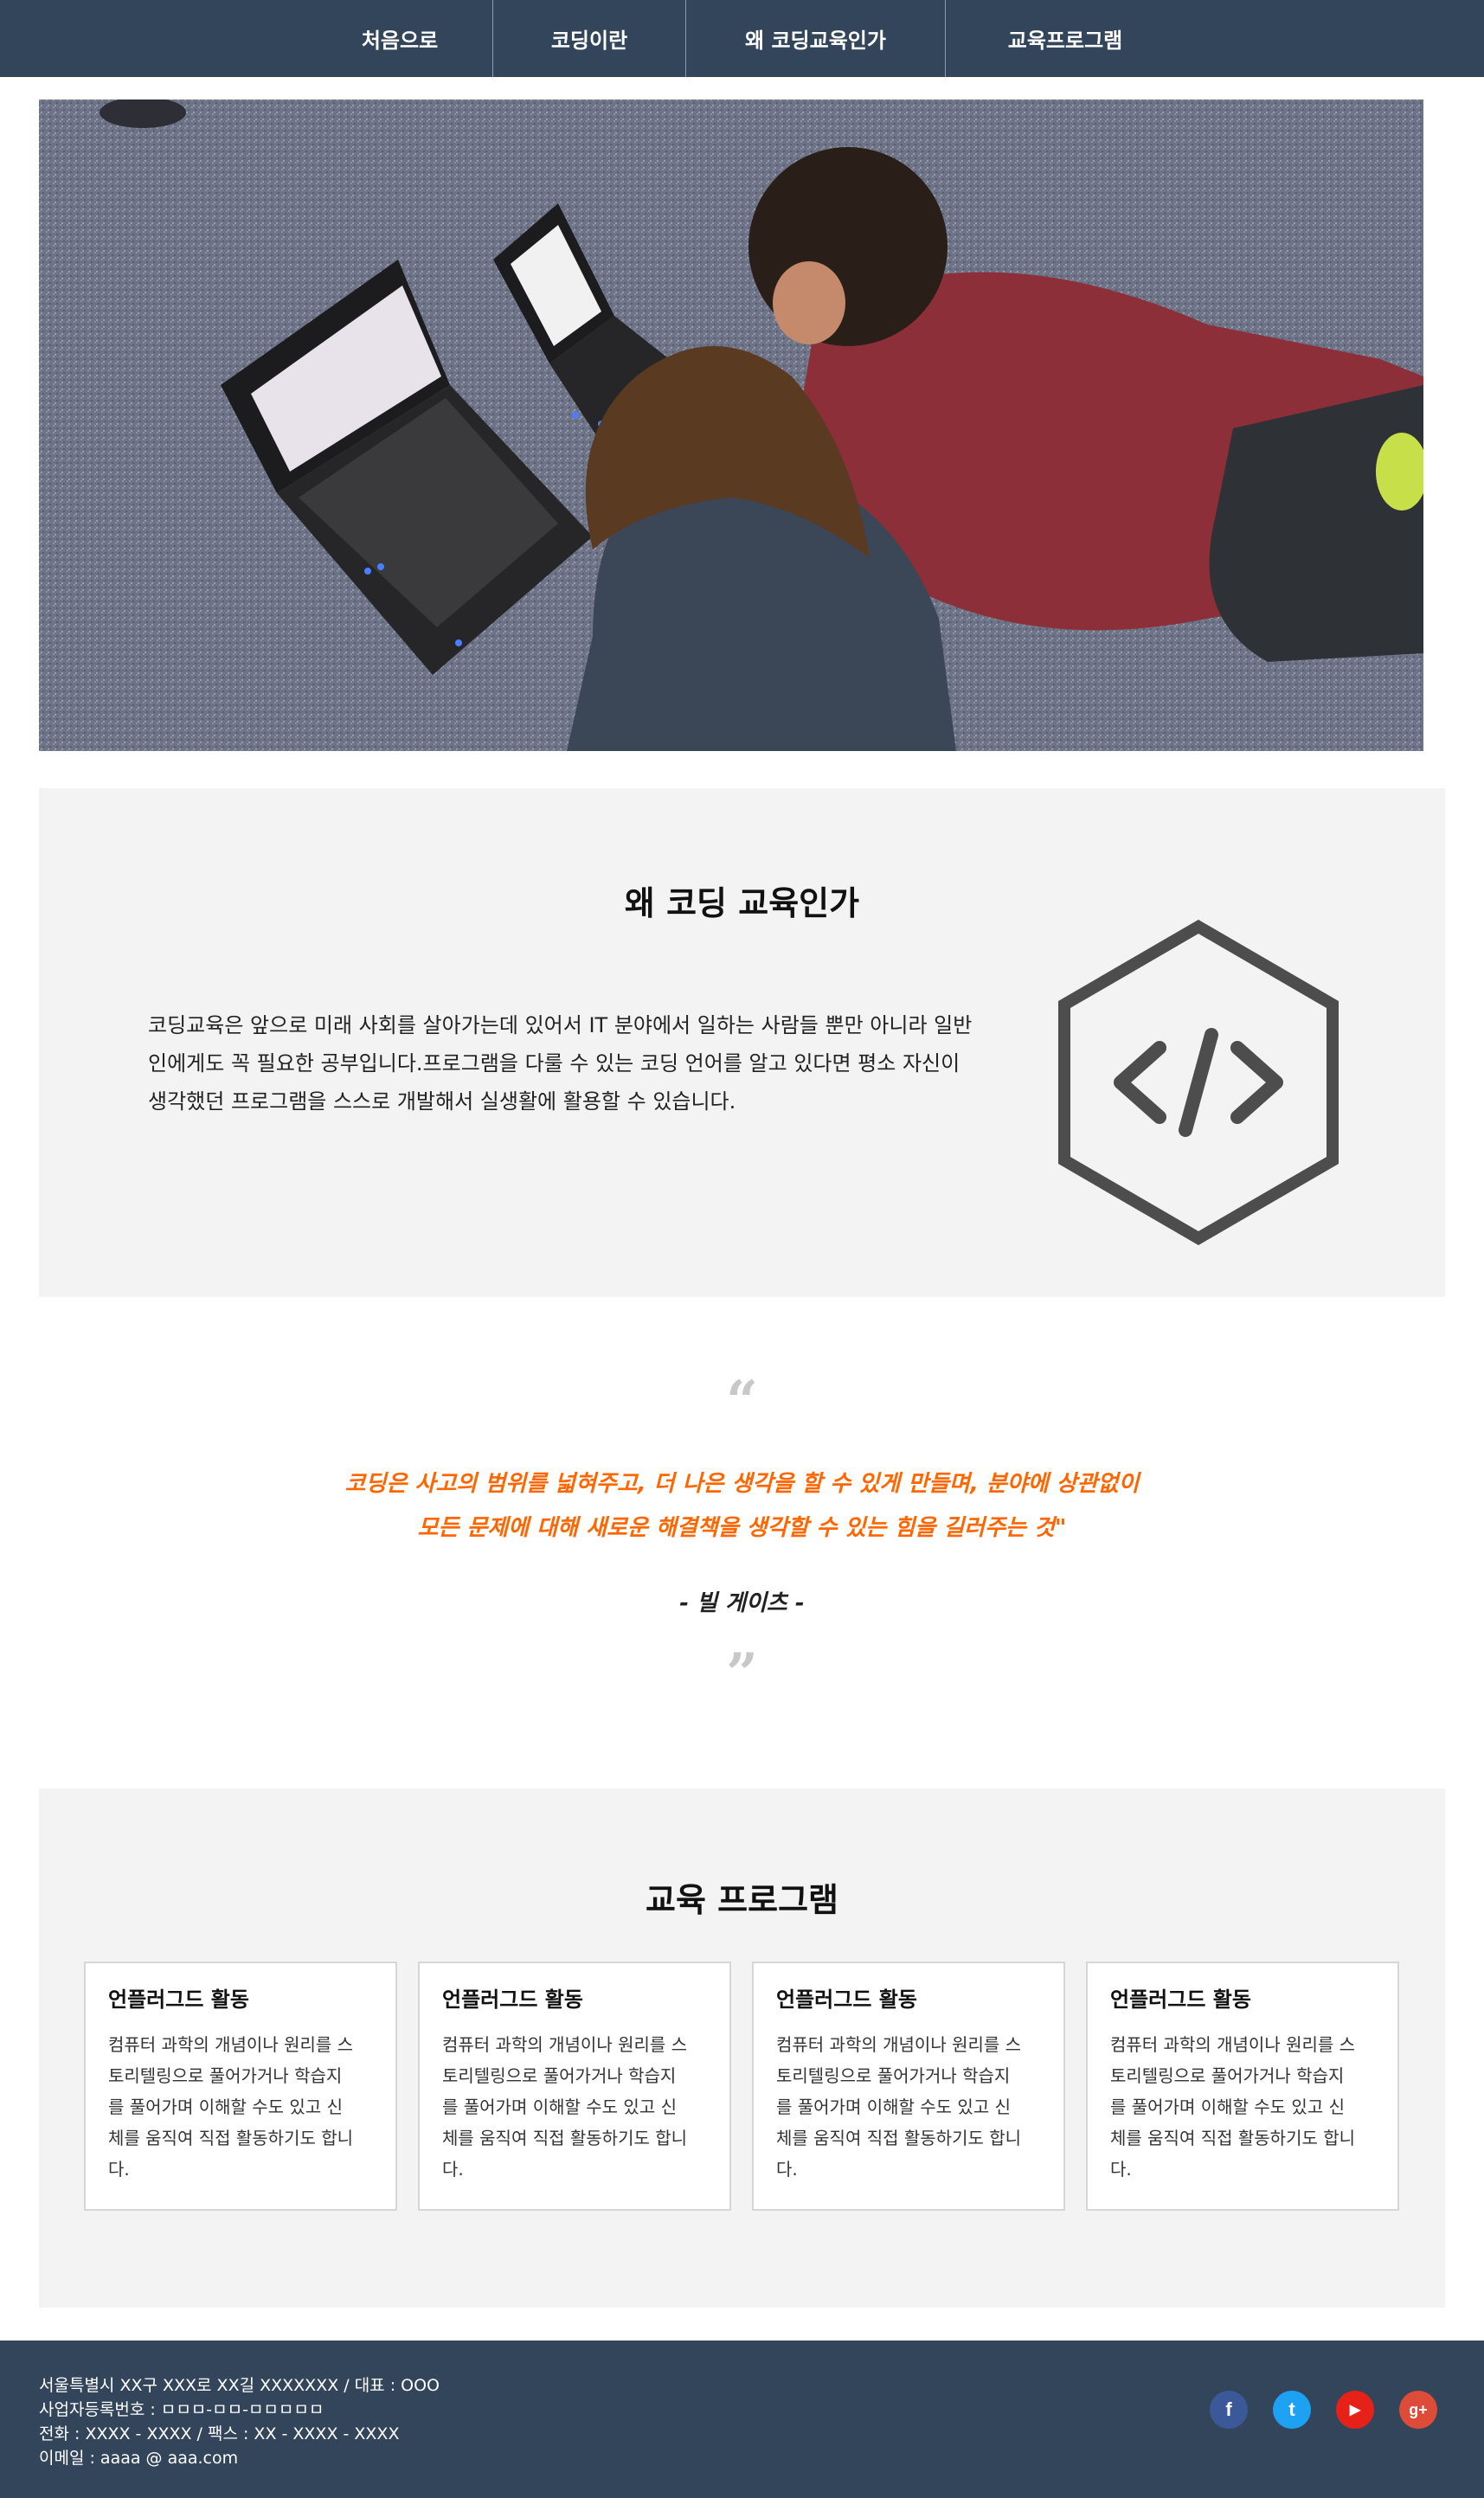  I want to click on quote-author: - 빌 게이츠 -, so click(742, 1603).